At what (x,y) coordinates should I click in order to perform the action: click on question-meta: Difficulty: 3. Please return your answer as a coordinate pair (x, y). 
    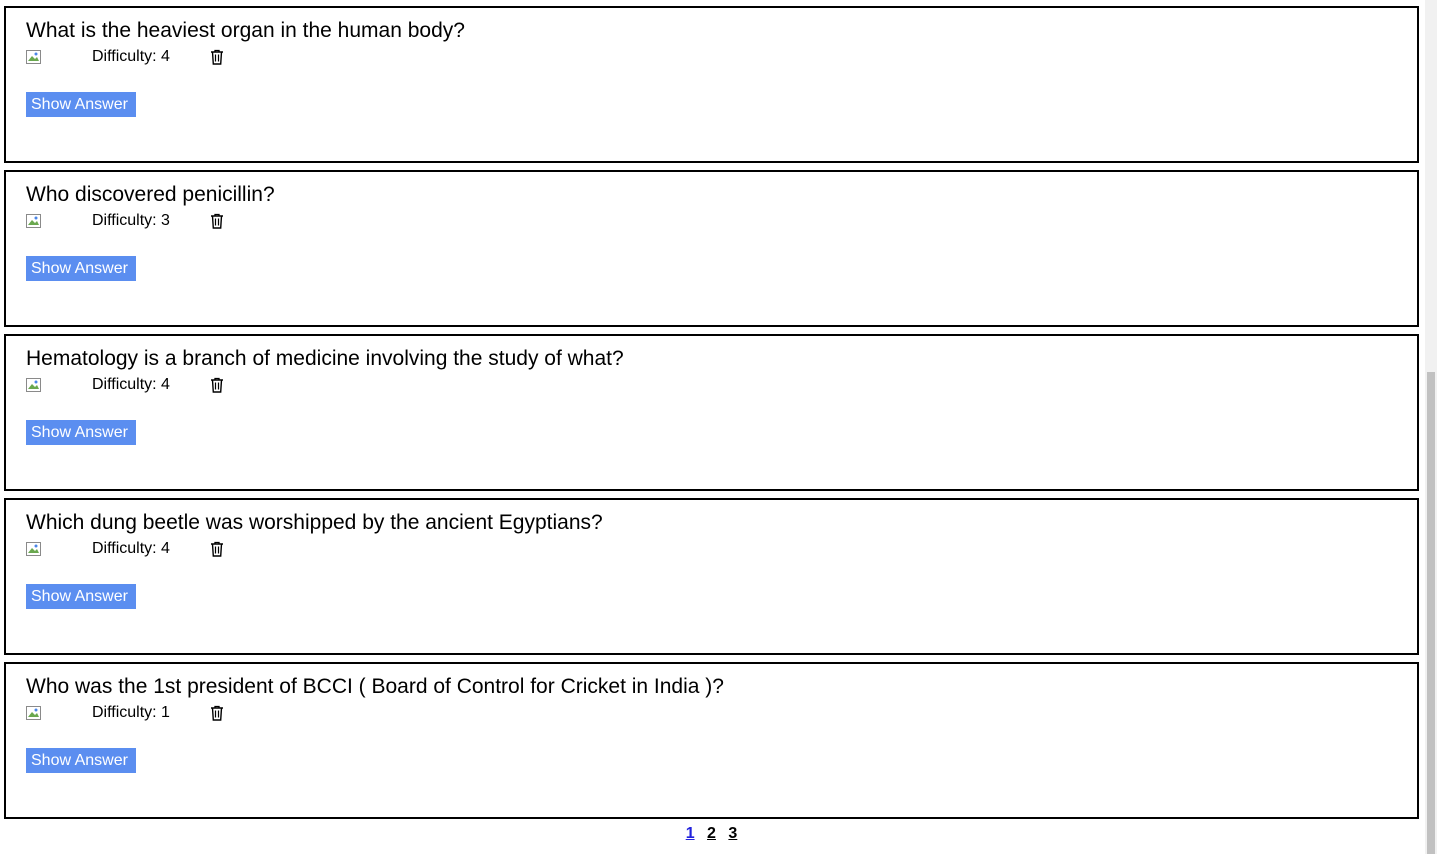
    Looking at the image, I should click on (721, 221).